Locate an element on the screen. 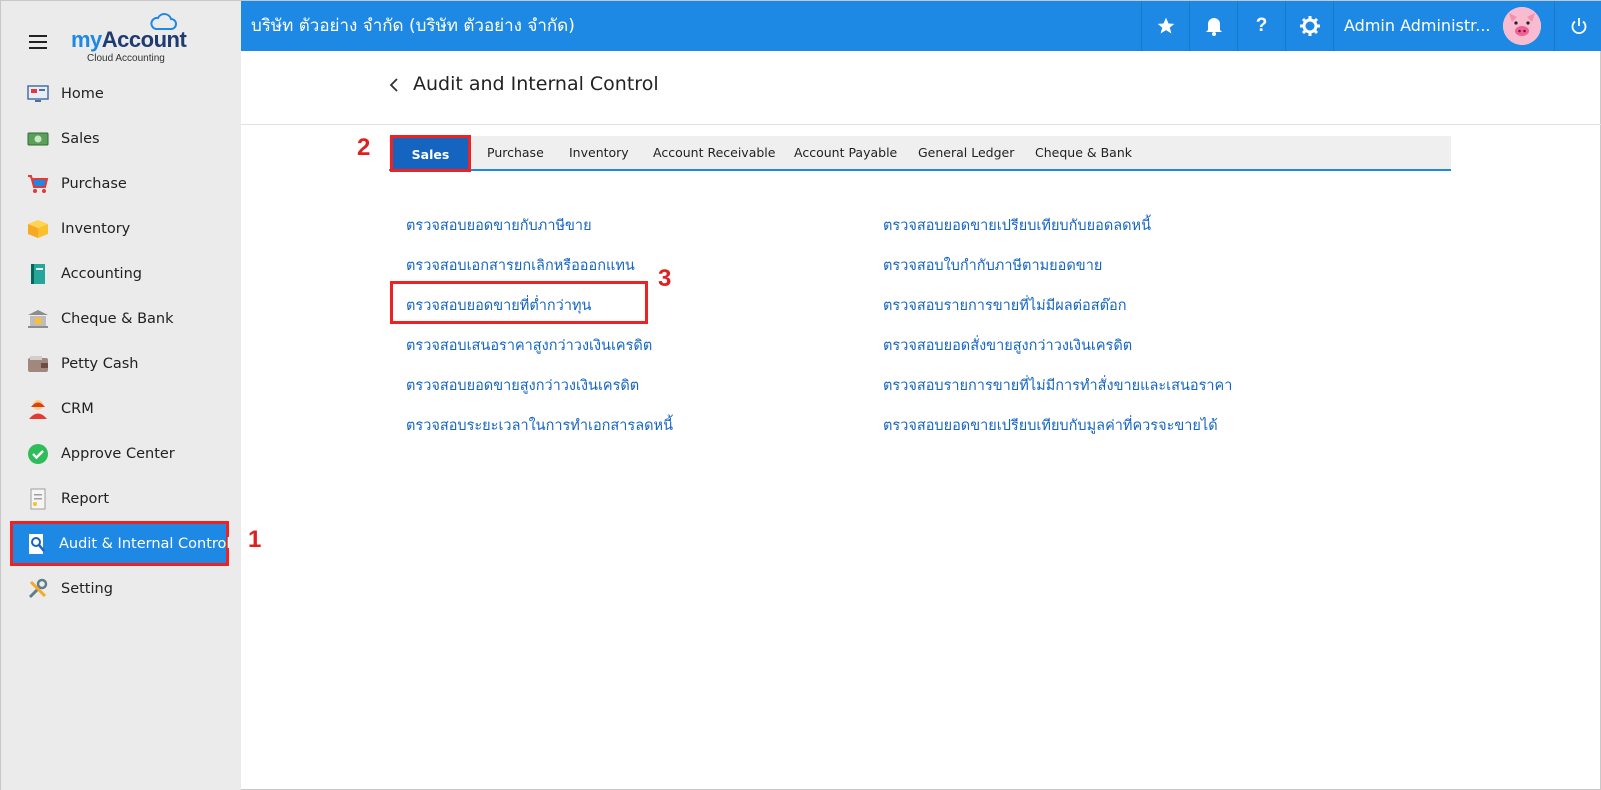 This screenshot has width=1601, height=790. audit-link: ตรวจสอบยอดสั่งขายสูงกว่าวงเงินเครดิต is located at coordinates (1007, 345).